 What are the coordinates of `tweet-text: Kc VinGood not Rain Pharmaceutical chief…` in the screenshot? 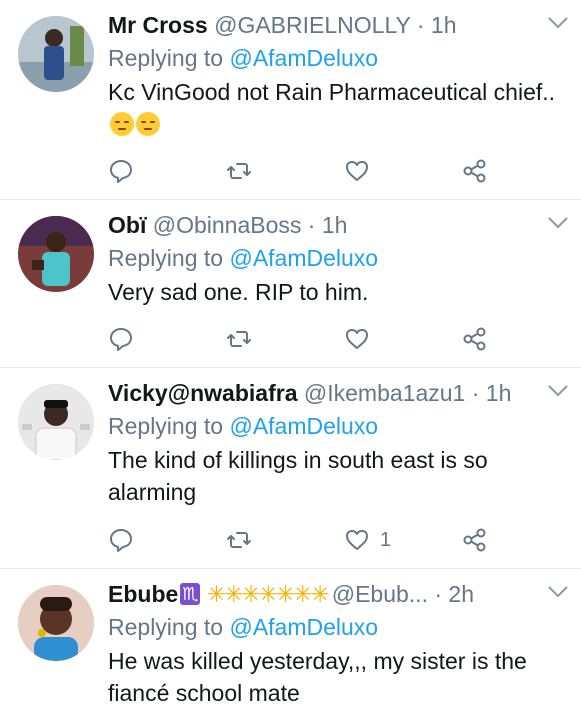 It's located at (338, 108).